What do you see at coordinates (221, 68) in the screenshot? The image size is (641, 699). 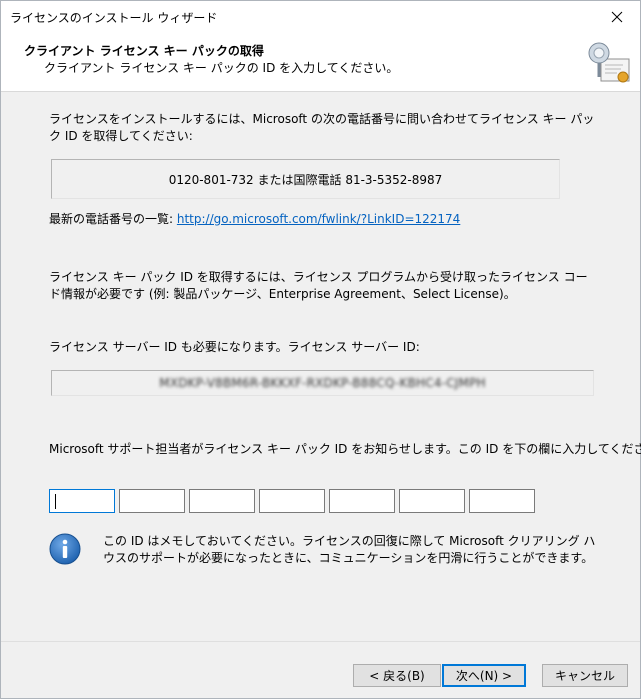 I see `page-subtitle: クライアント ライセンス キー パックの ID を入力してください。` at bounding box center [221, 68].